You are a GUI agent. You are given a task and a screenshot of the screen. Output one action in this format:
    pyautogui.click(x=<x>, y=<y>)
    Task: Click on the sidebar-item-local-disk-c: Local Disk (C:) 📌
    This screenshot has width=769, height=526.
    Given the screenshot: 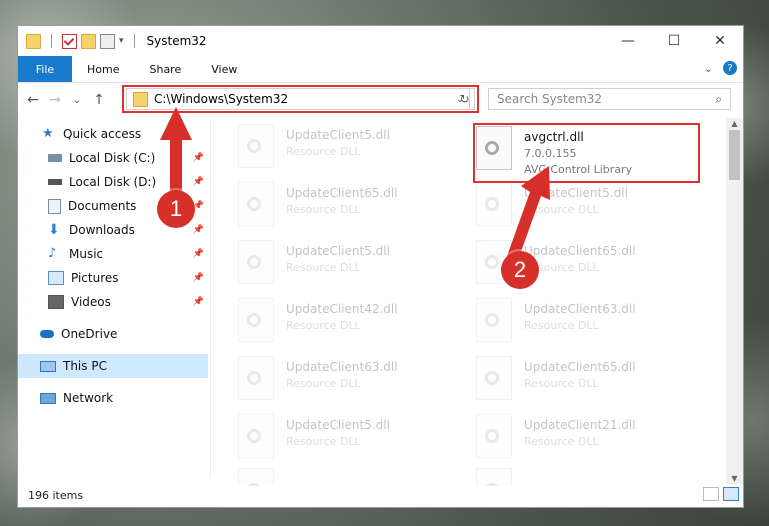 What is the action you would take?
    pyautogui.click(x=113, y=158)
    